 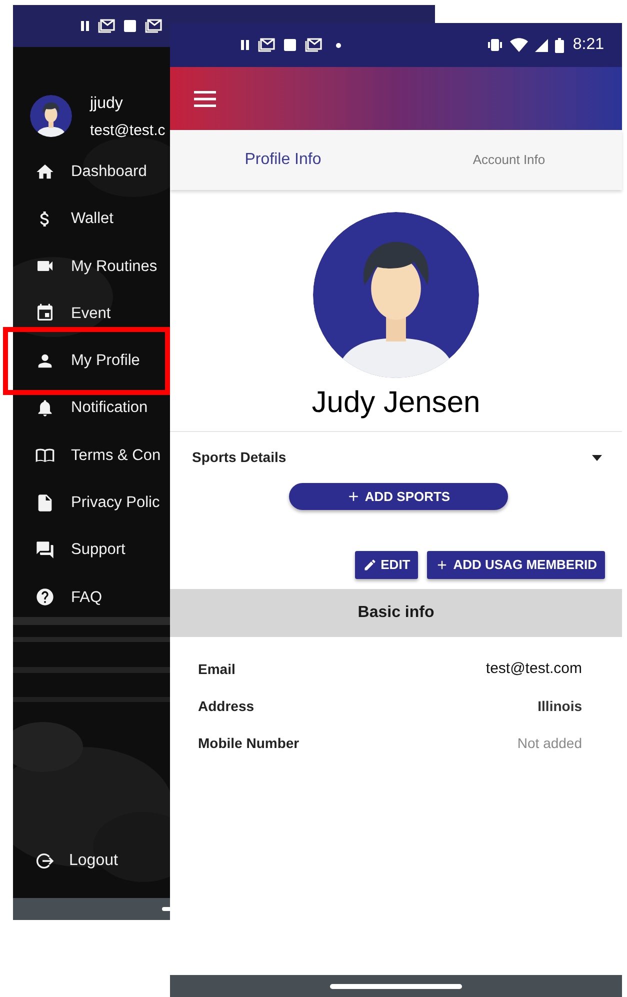 What do you see at coordinates (91, 861) in the screenshot?
I see `logout-item: Logout` at bounding box center [91, 861].